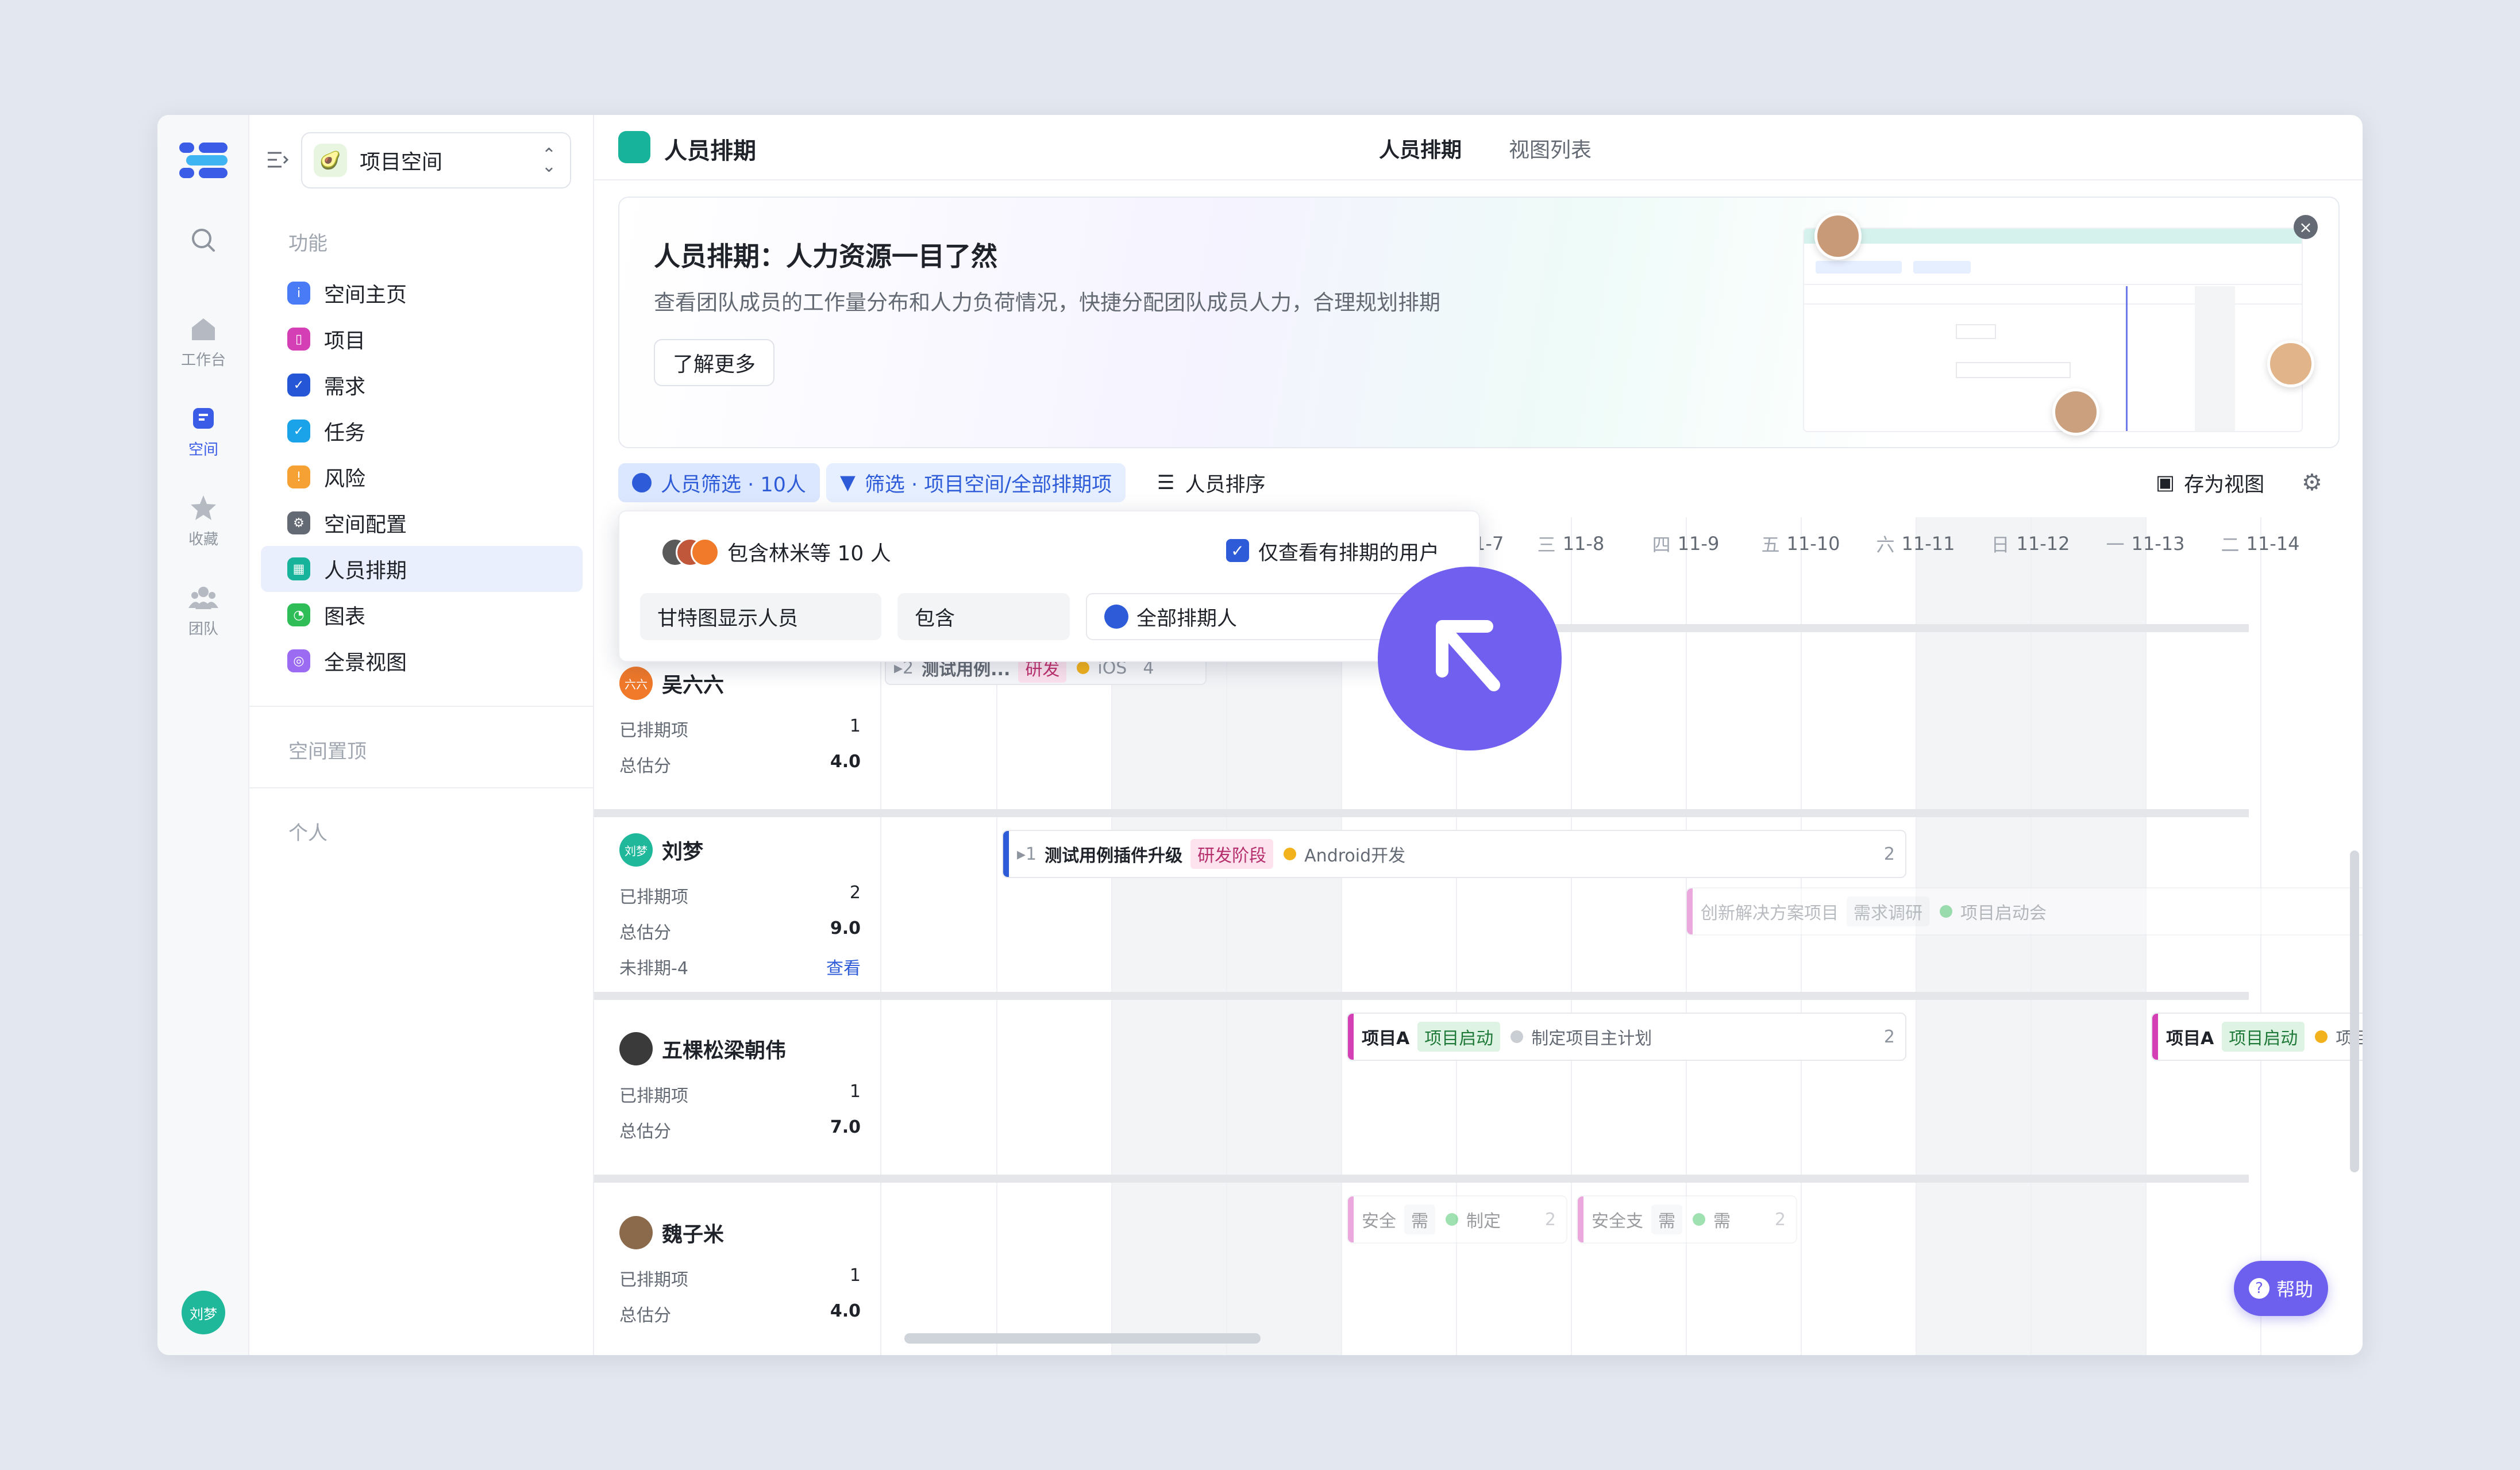  What do you see at coordinates (345, 479) in the screenshot?
I see `sidebar-item-label: 风险` at bounding box center [345, 479].